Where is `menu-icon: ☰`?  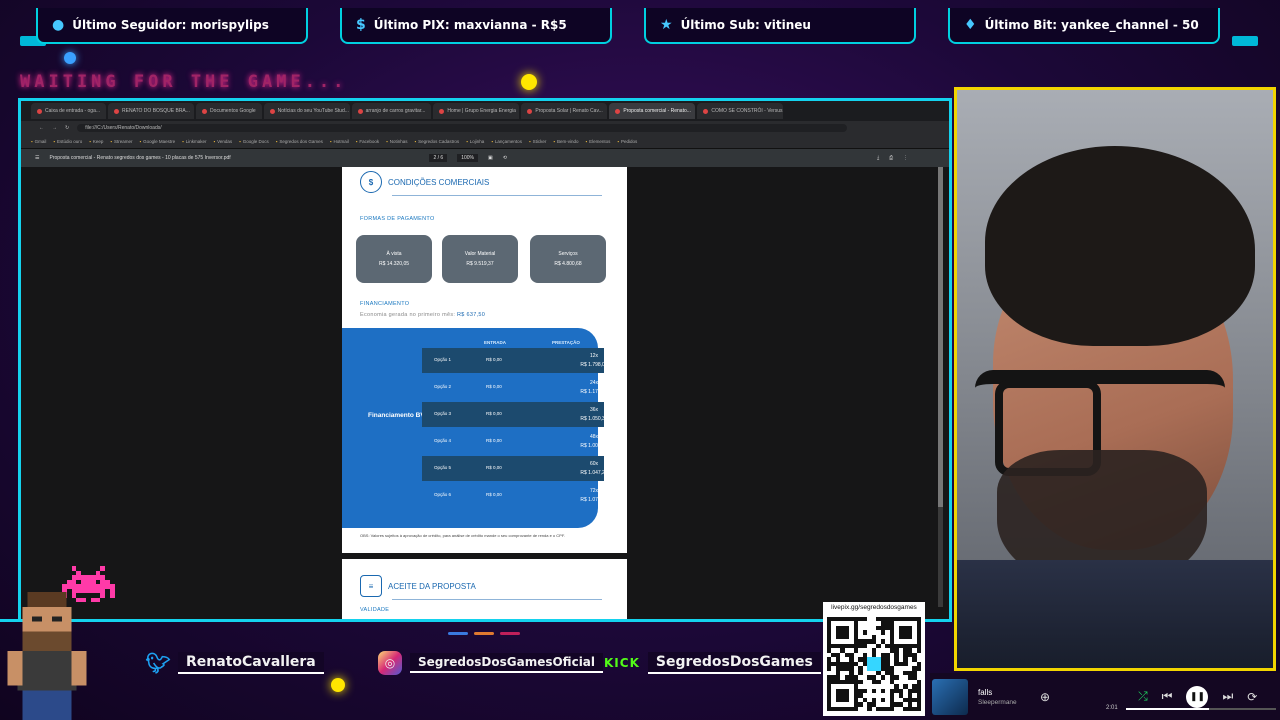 menu-icon: ☰ is located at coordinates (37, 158).